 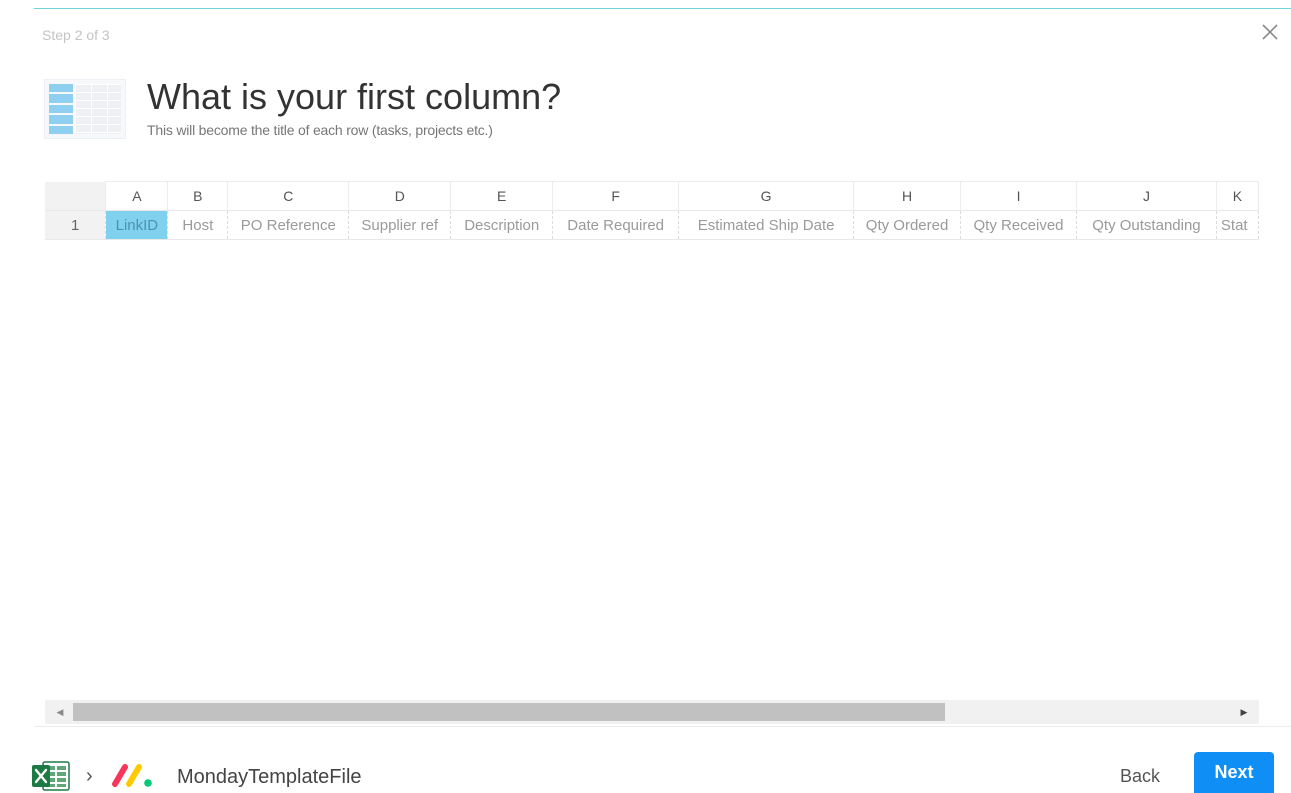 I want to click on cell-a1-selected: LinkID, so click(x=137, y=225).